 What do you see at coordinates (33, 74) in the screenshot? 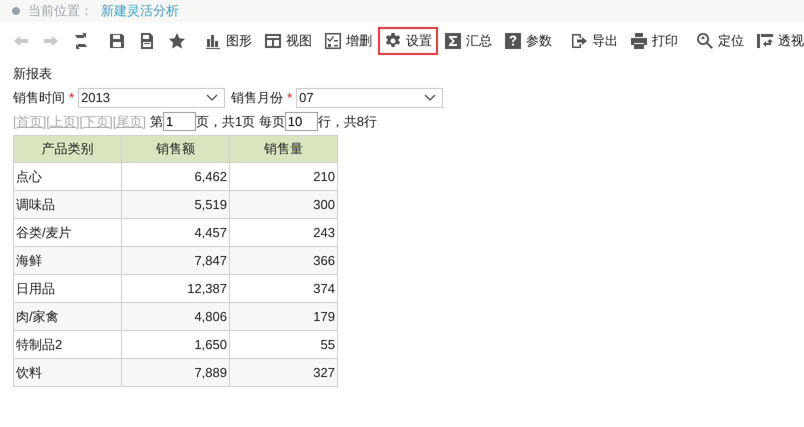
I see `report-title: 新报表` at bounding box center [33, 74].